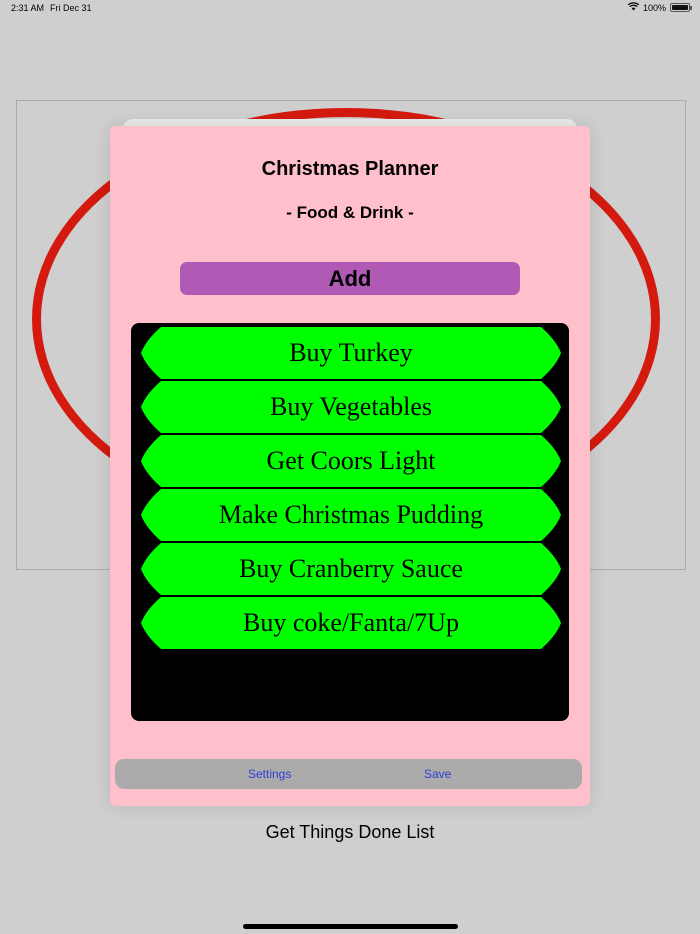  I want to click on status-date: Fri Dec 31, so click(71, 8).